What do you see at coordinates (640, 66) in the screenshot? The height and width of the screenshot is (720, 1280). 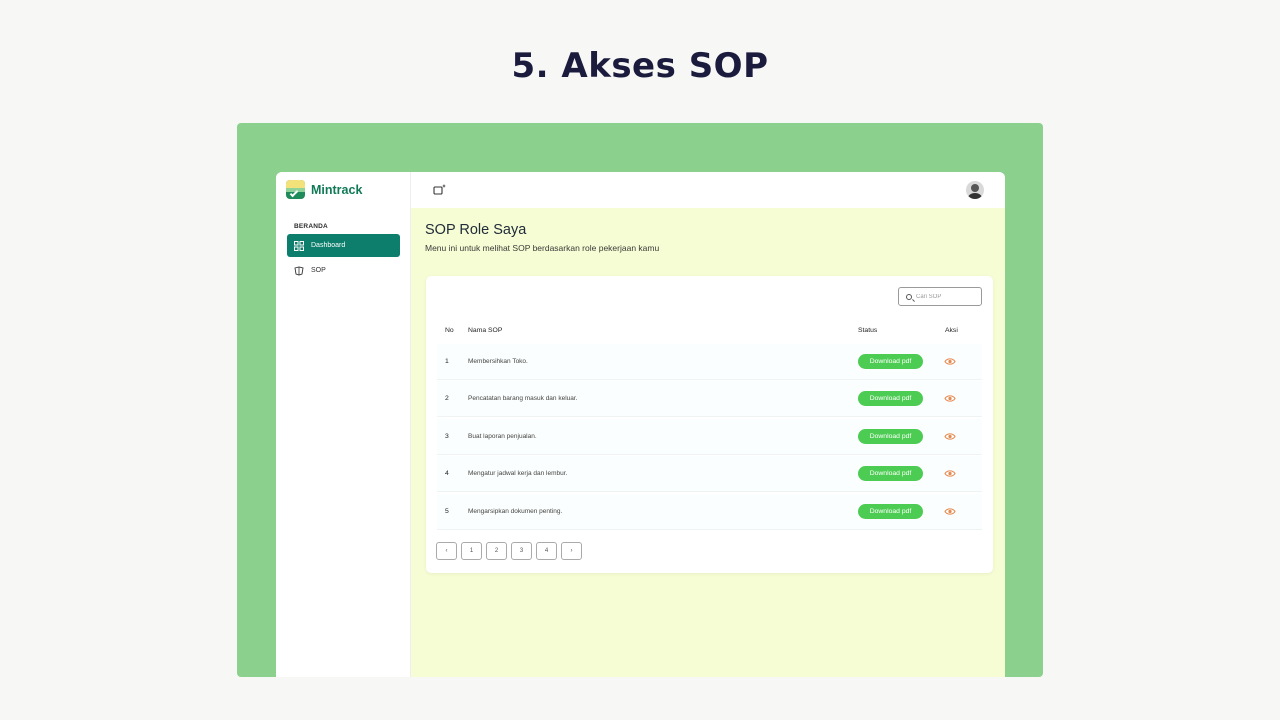 I see `slide-title: 5. Akses SOP` at bounding box center [640, 66].